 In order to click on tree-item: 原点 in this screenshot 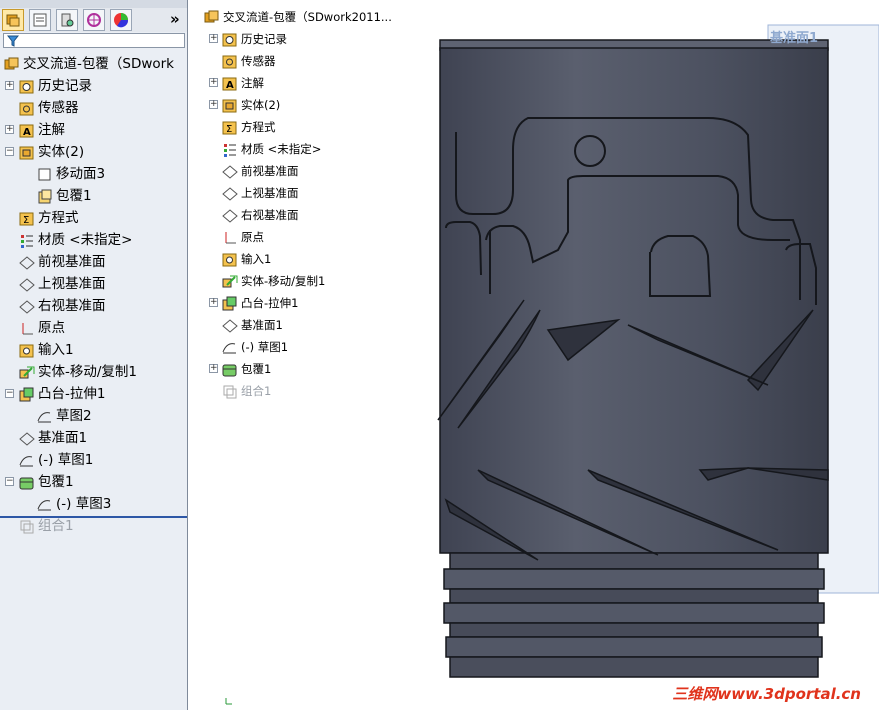, I will do `click(41, 328)`.